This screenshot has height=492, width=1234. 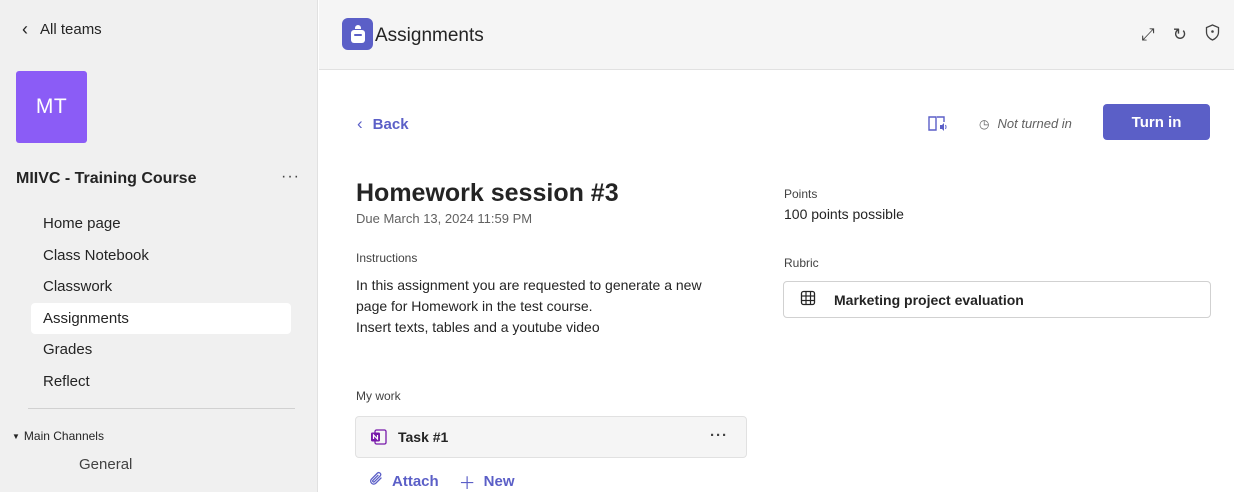 What do you see at coordinates (1212, 34) in the screenshot?
I see `shield-icon` at bounding box center [1212, 34].